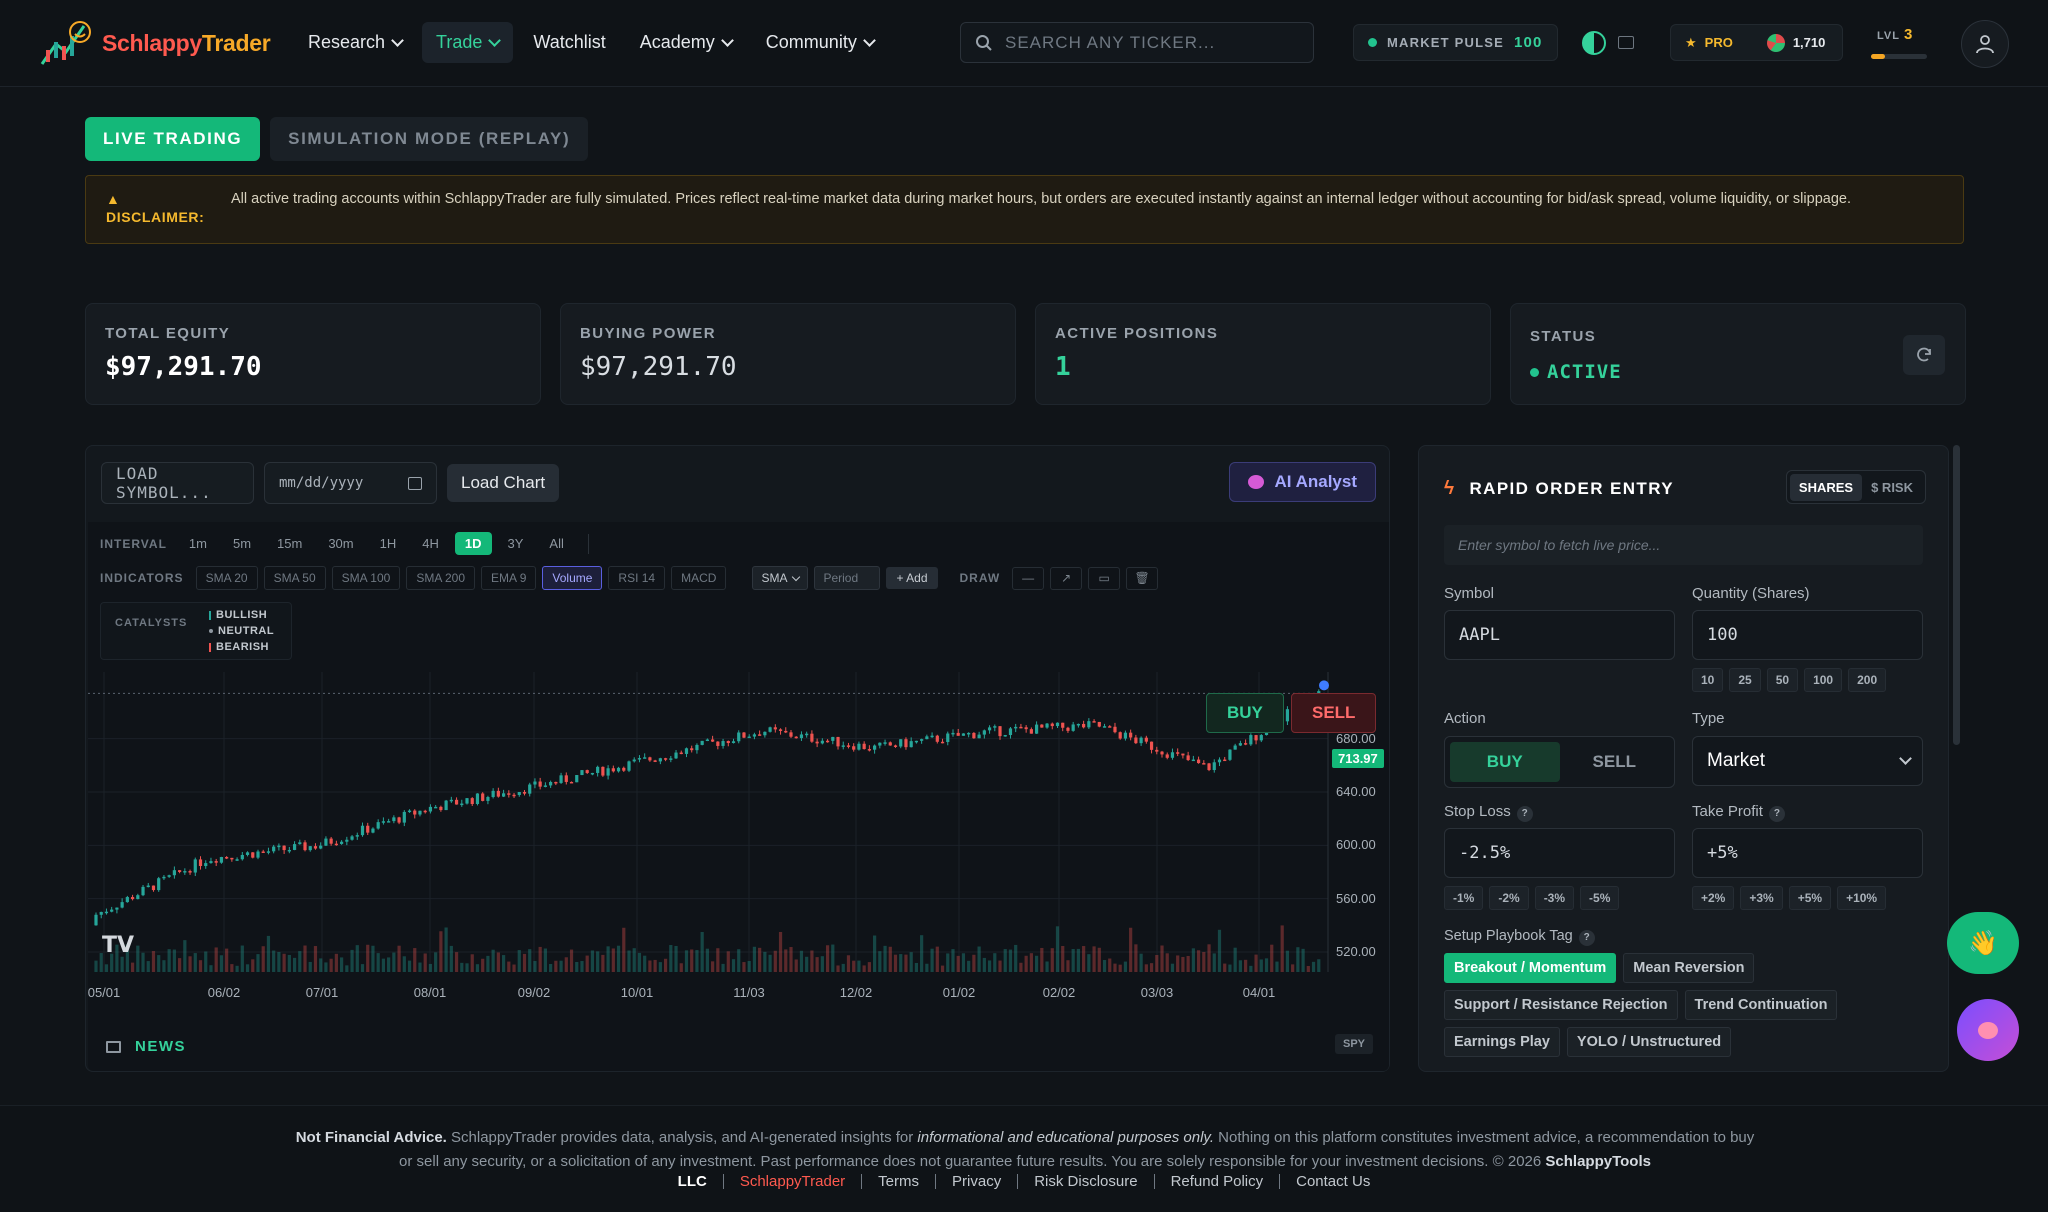 The width and height of the screenshot is (2048, 1212). Describe the element at coordinates (1782, 680) in the screenshot. I see `quantity-preset: 50` at that location.